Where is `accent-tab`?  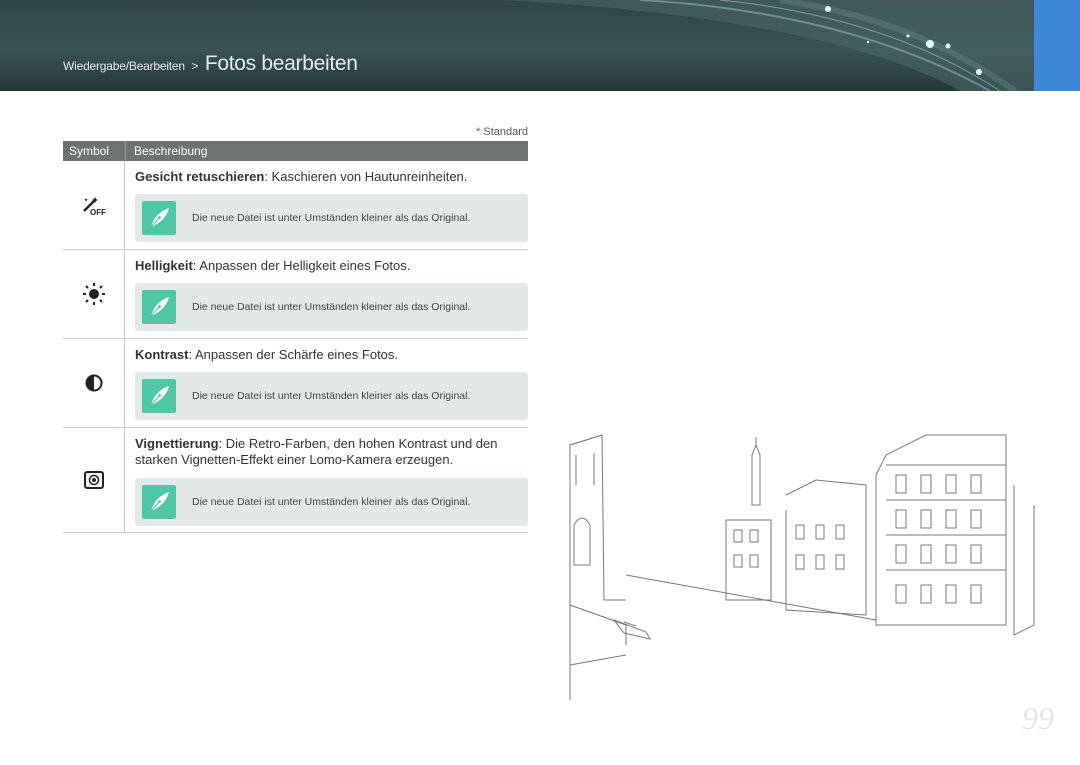
accent-tab is located at coordinates (1057, 45).